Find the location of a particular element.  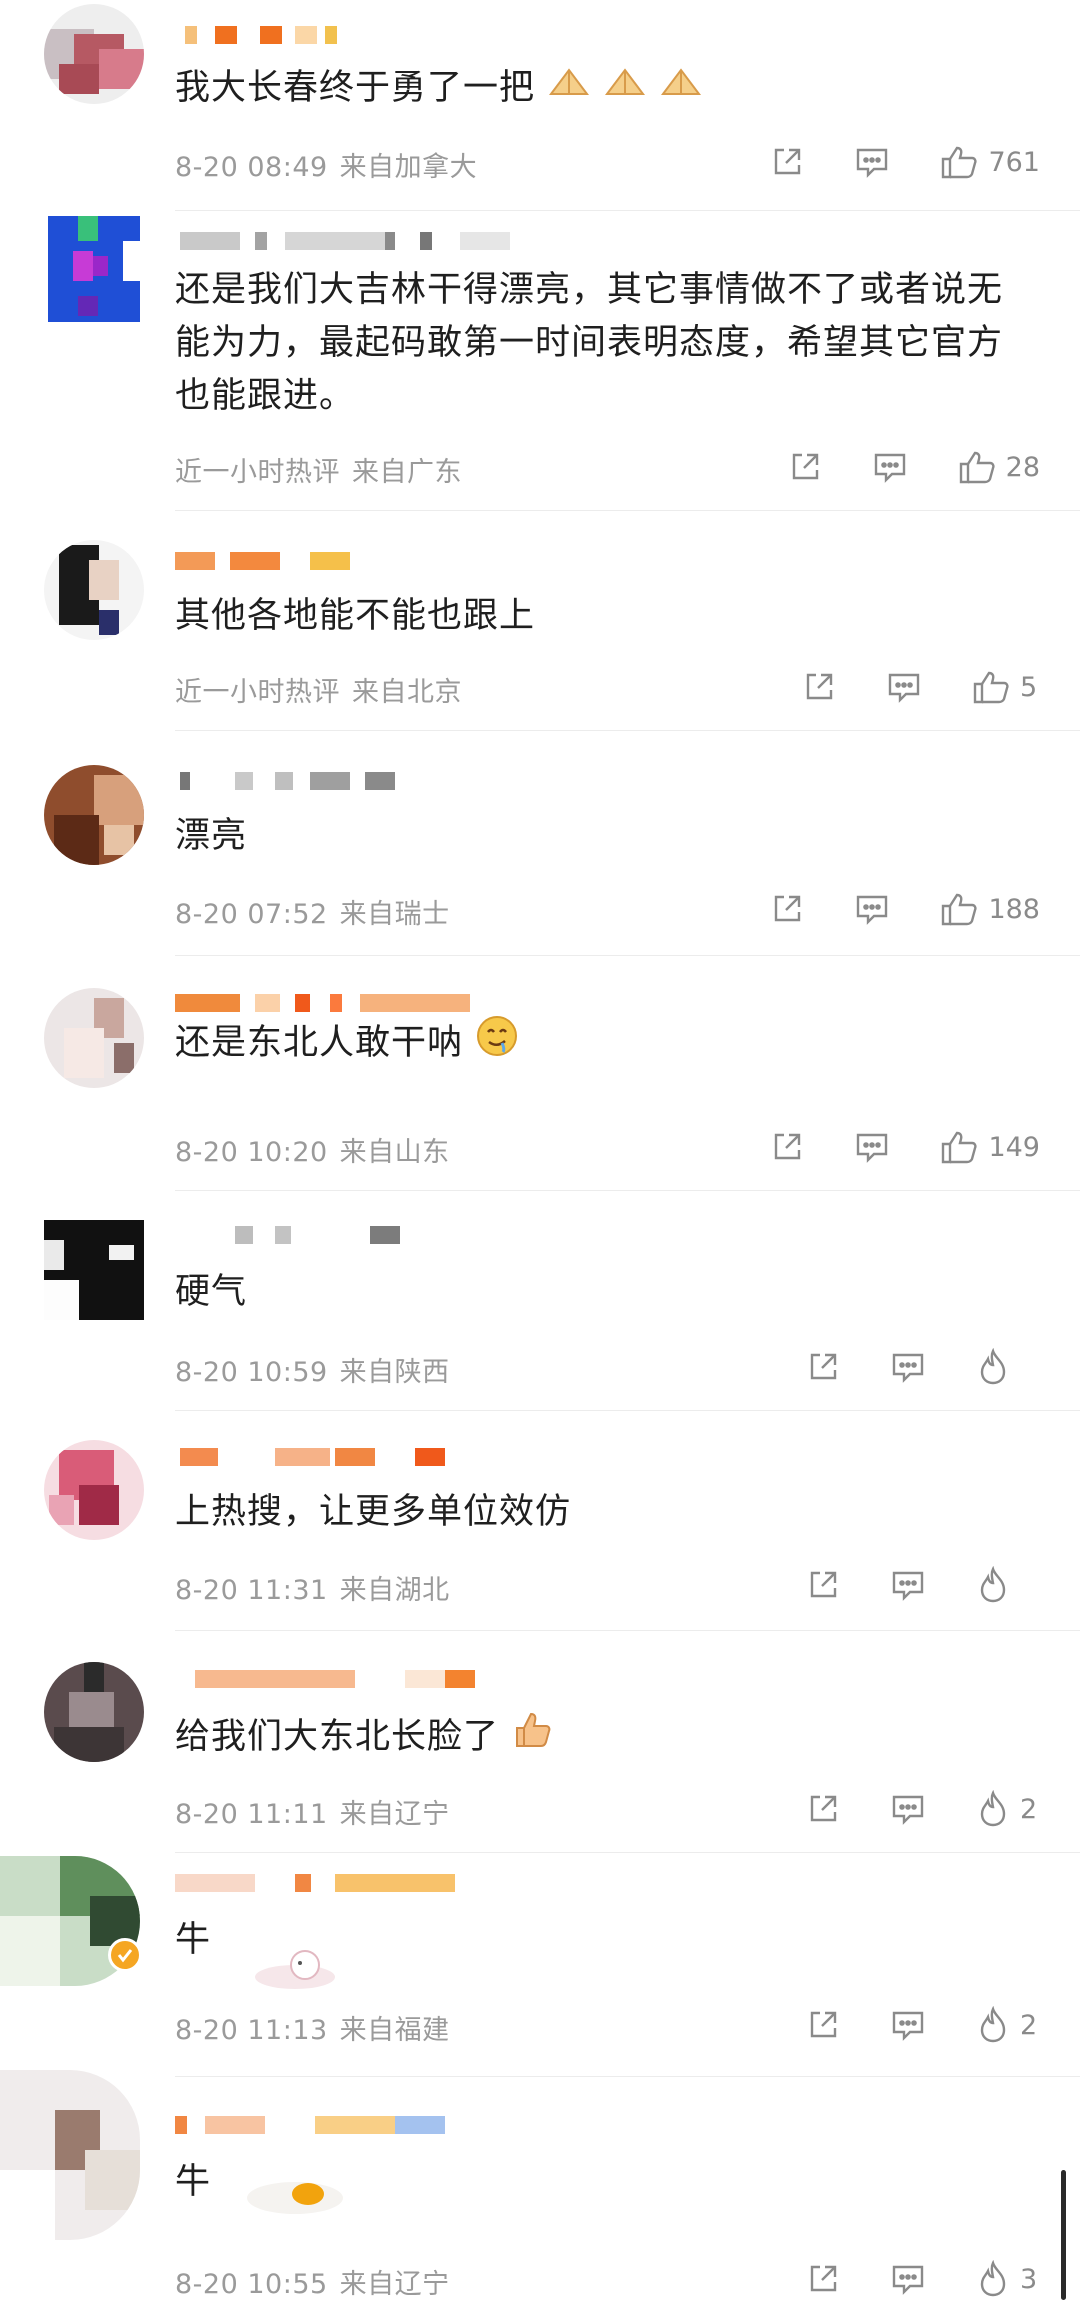

like-button: 188 is located at coordinates (990, 909).